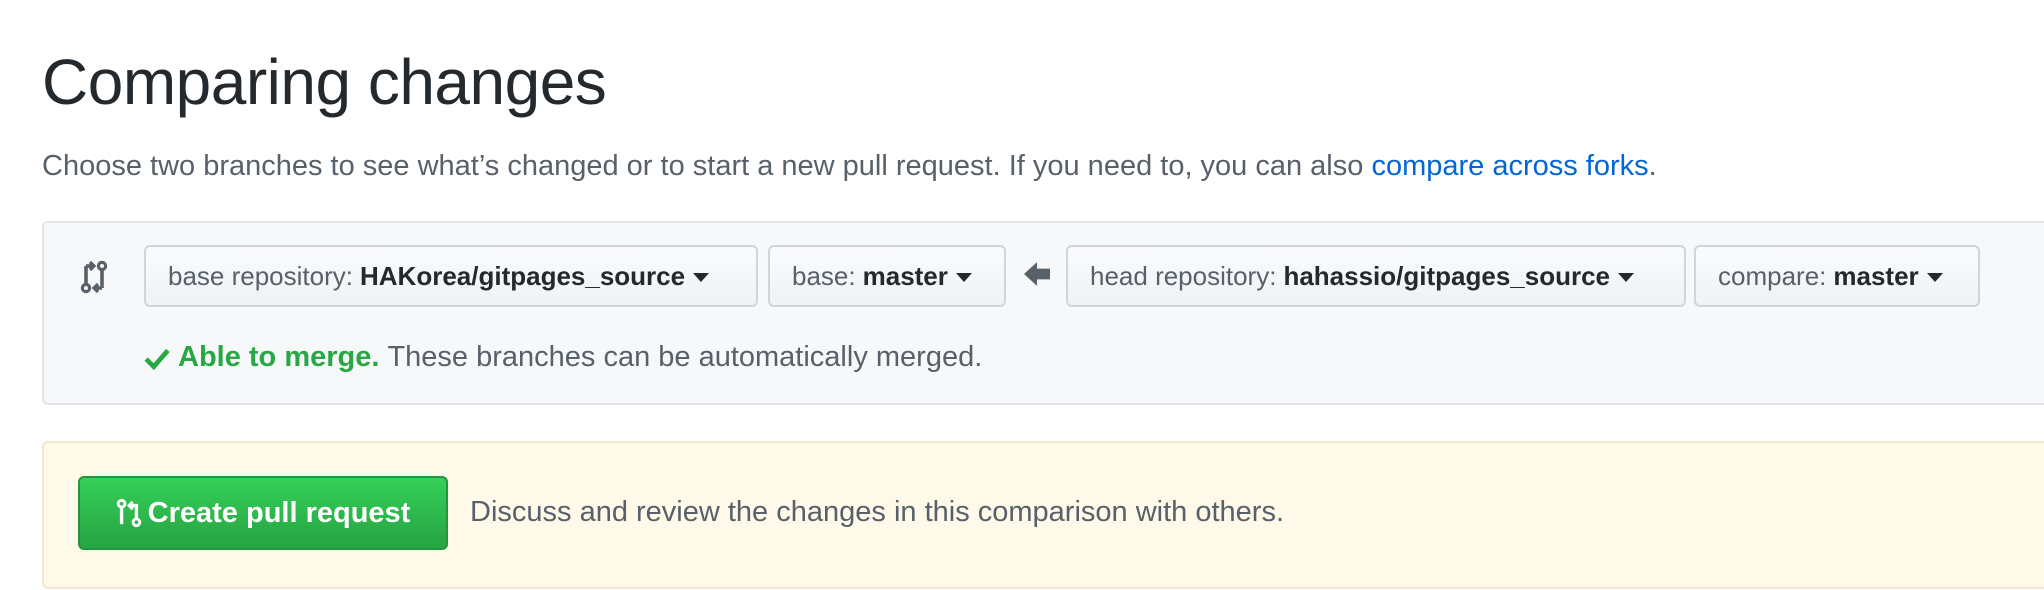 This screenshot has height=590, width=2044. What do you see at coordinates (1876, 275) in the screenshot?
I see `compare-branch-value: master` at bounding box center [1876, 275].